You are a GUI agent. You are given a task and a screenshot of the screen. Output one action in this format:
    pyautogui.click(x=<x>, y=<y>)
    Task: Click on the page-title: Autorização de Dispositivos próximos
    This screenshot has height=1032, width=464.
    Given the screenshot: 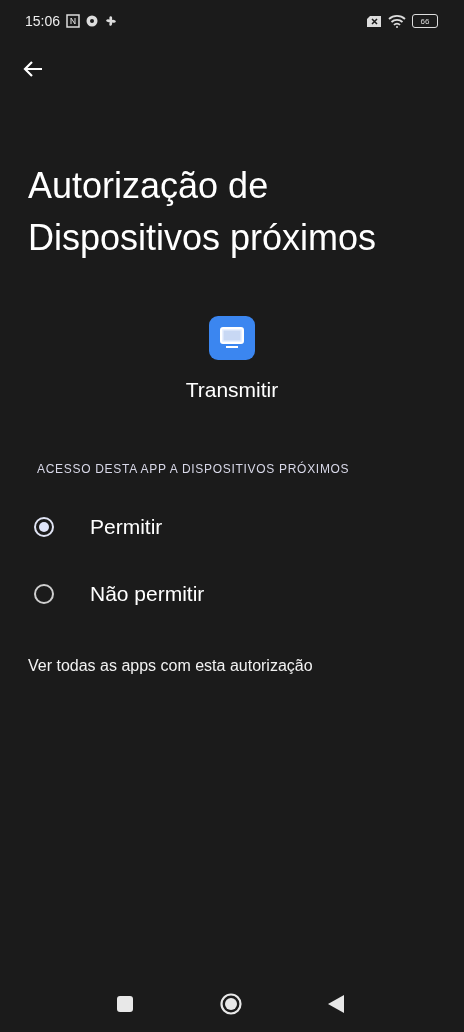 What is the action you would take?
    pyautogui.click(x=203, y=212)
    